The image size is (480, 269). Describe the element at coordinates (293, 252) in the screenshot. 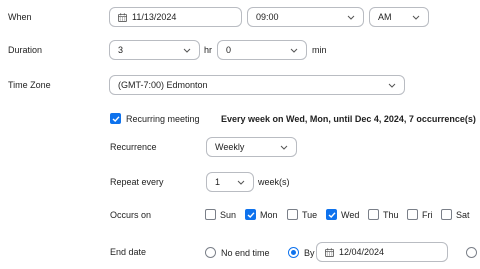

I see `end-by-radio` at that location.